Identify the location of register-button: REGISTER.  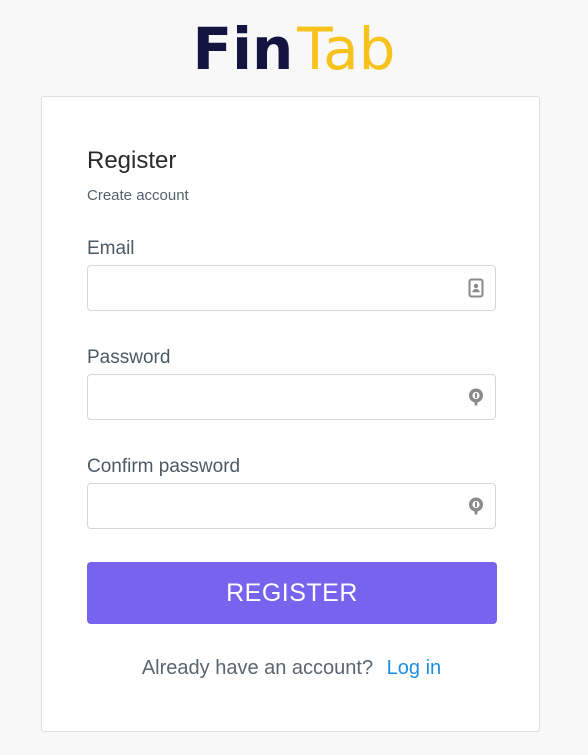
(292, 593).